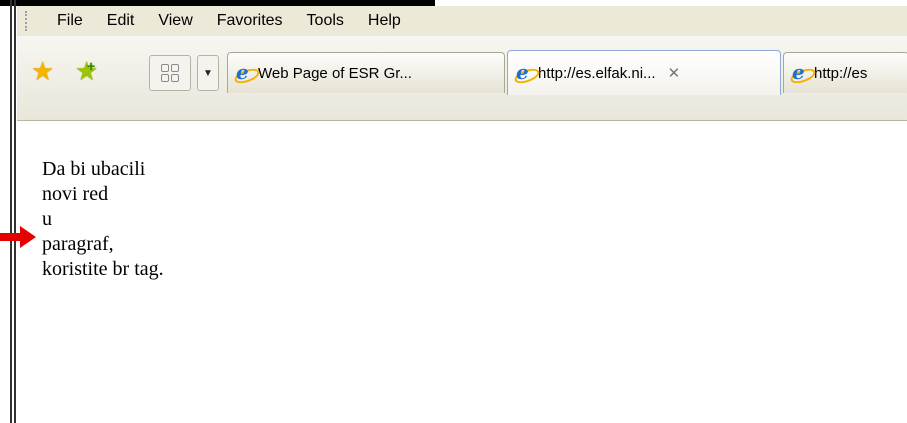  I want to click on menu-edit: Edit, so click(121, 21).